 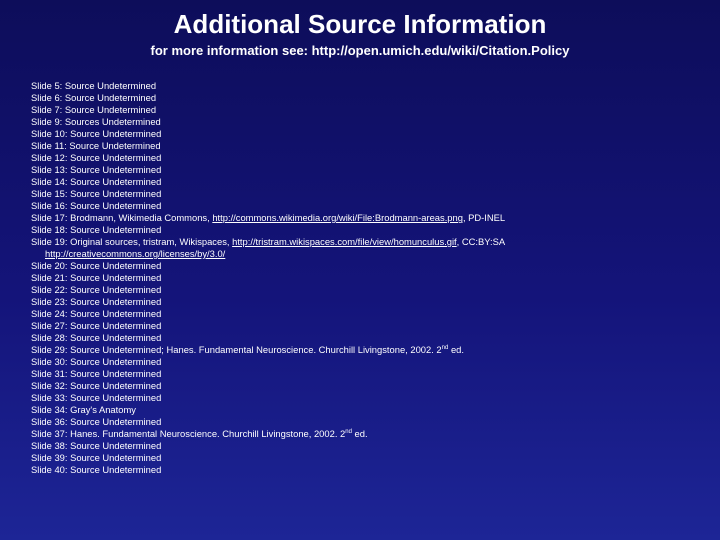 What do you see at coordinates (96, 445) in the screenshot?
I see `source-text: Slide 38: Source Undetermined` at bounding box center [96, 445].